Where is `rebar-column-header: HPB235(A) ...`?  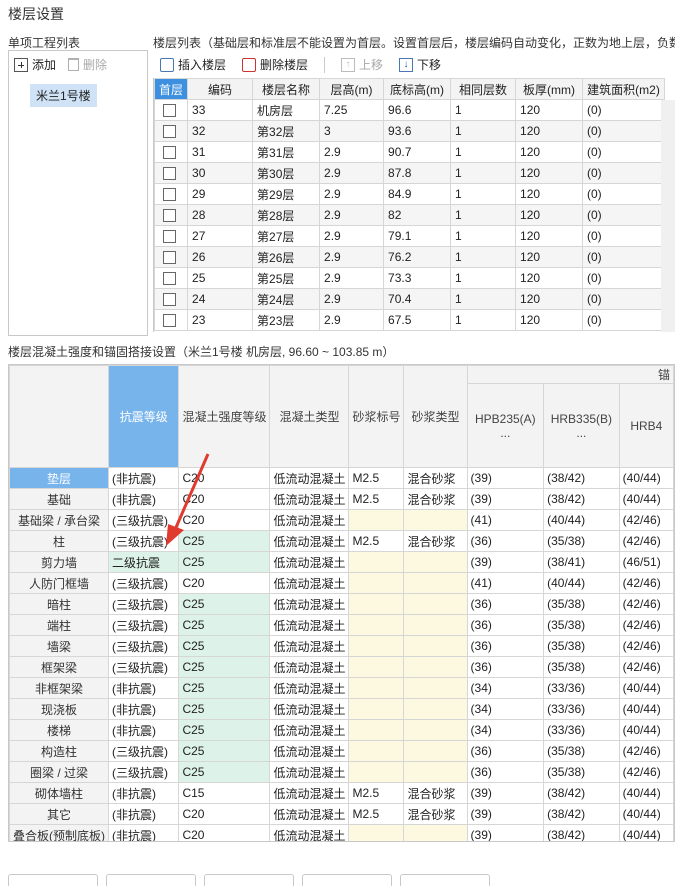 rebar-column-header: HPB235(A) ... is located at coordinates (505, 425).